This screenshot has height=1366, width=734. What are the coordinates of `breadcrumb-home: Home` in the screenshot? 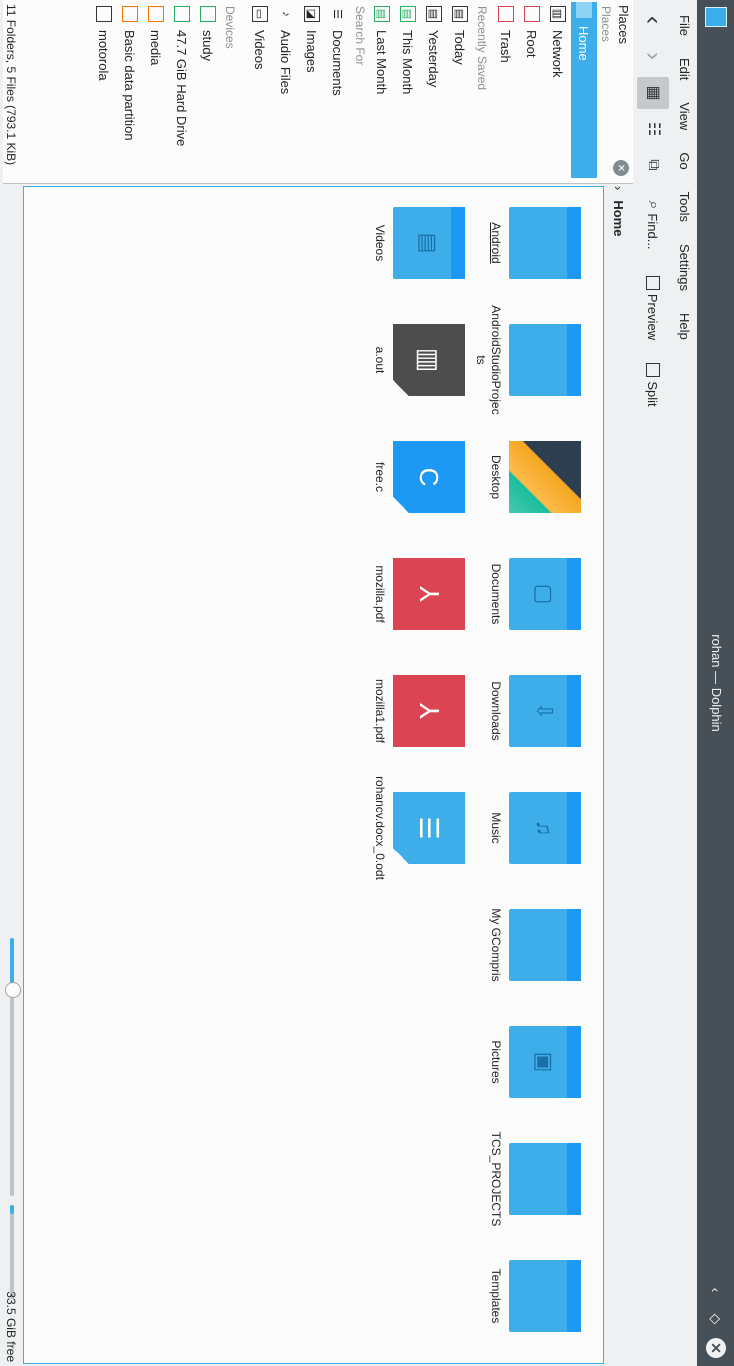 It's located at (619, 218).